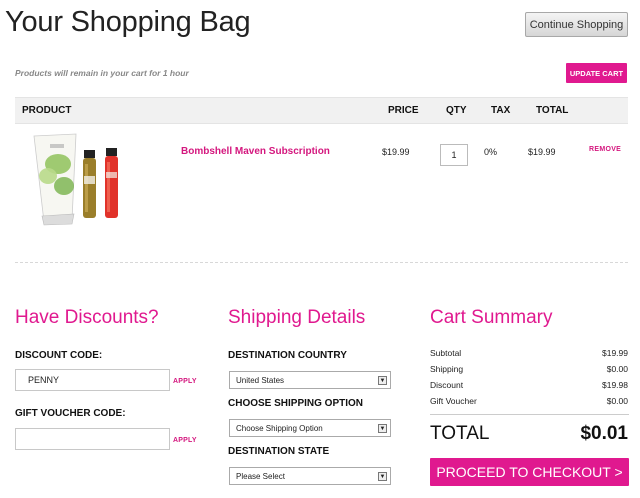  I want to click on total-label: TOTAL, so click(460, 433).